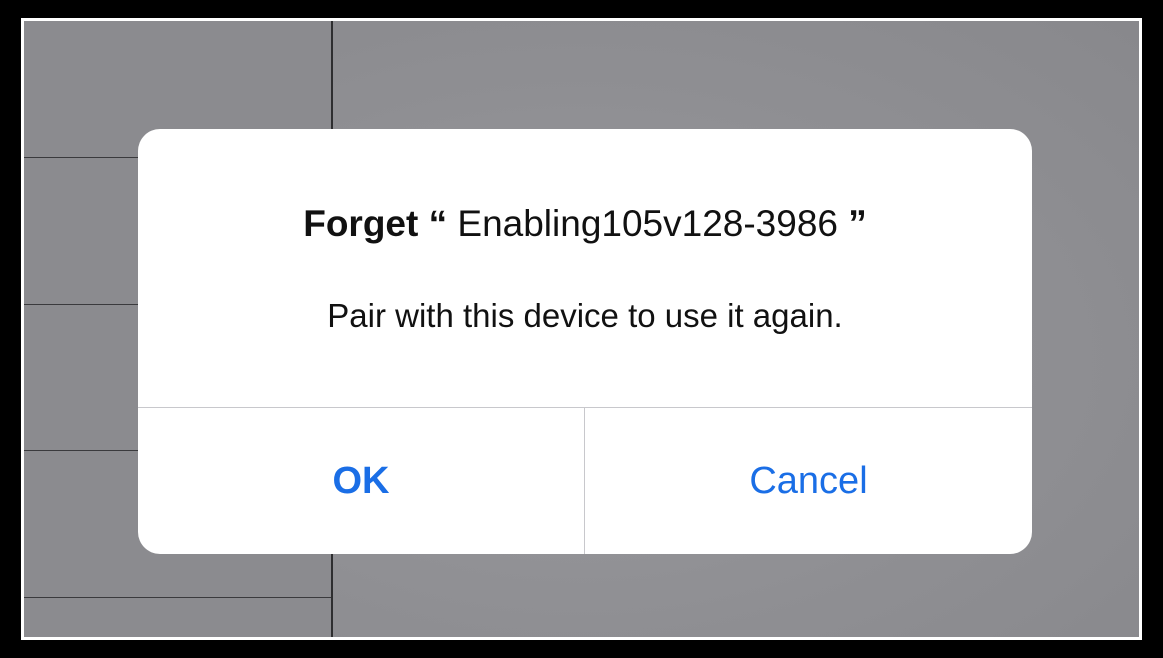 The image size is (1163, 658). Describe the element at coordinates (808, 481) in the screenshot. I see `cancel-button: Cancel` at that location.